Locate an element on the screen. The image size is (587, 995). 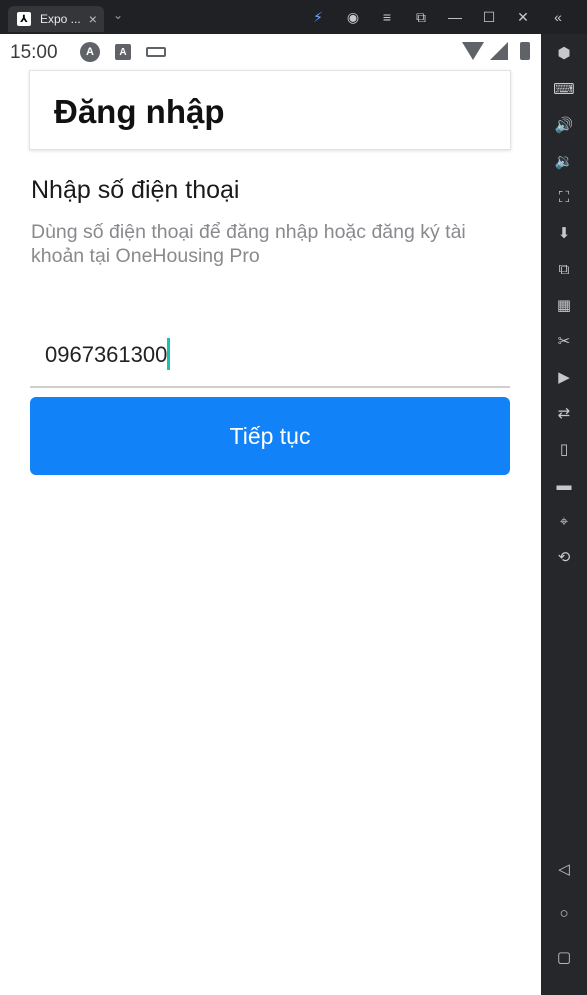
home-icon: ○ is located at coordinates (564, 913).